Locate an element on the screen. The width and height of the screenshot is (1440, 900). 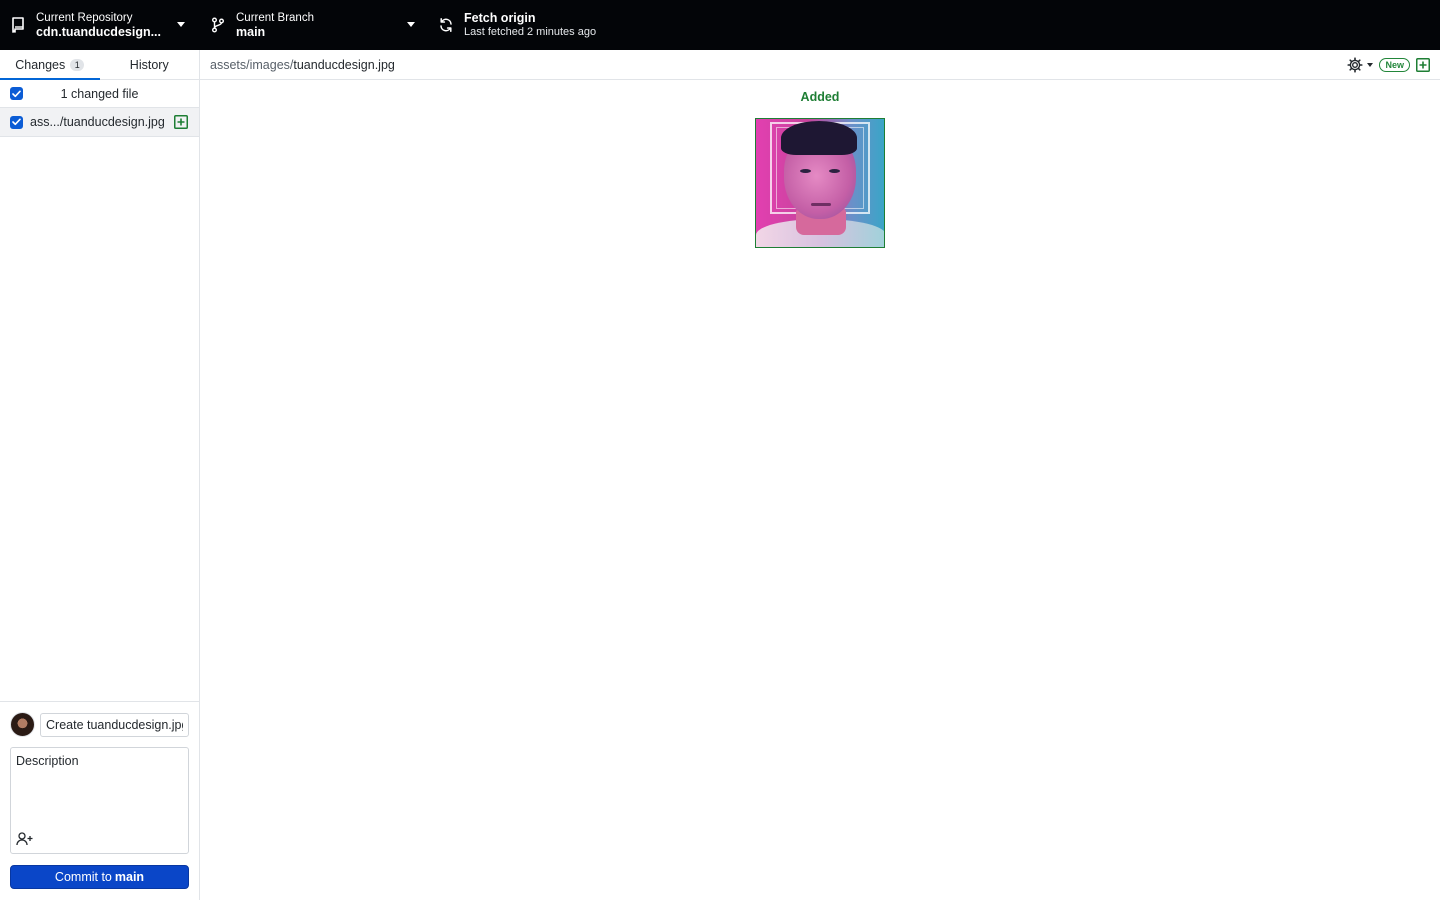
tab-history-label: History is located at coordinates (149, 64).